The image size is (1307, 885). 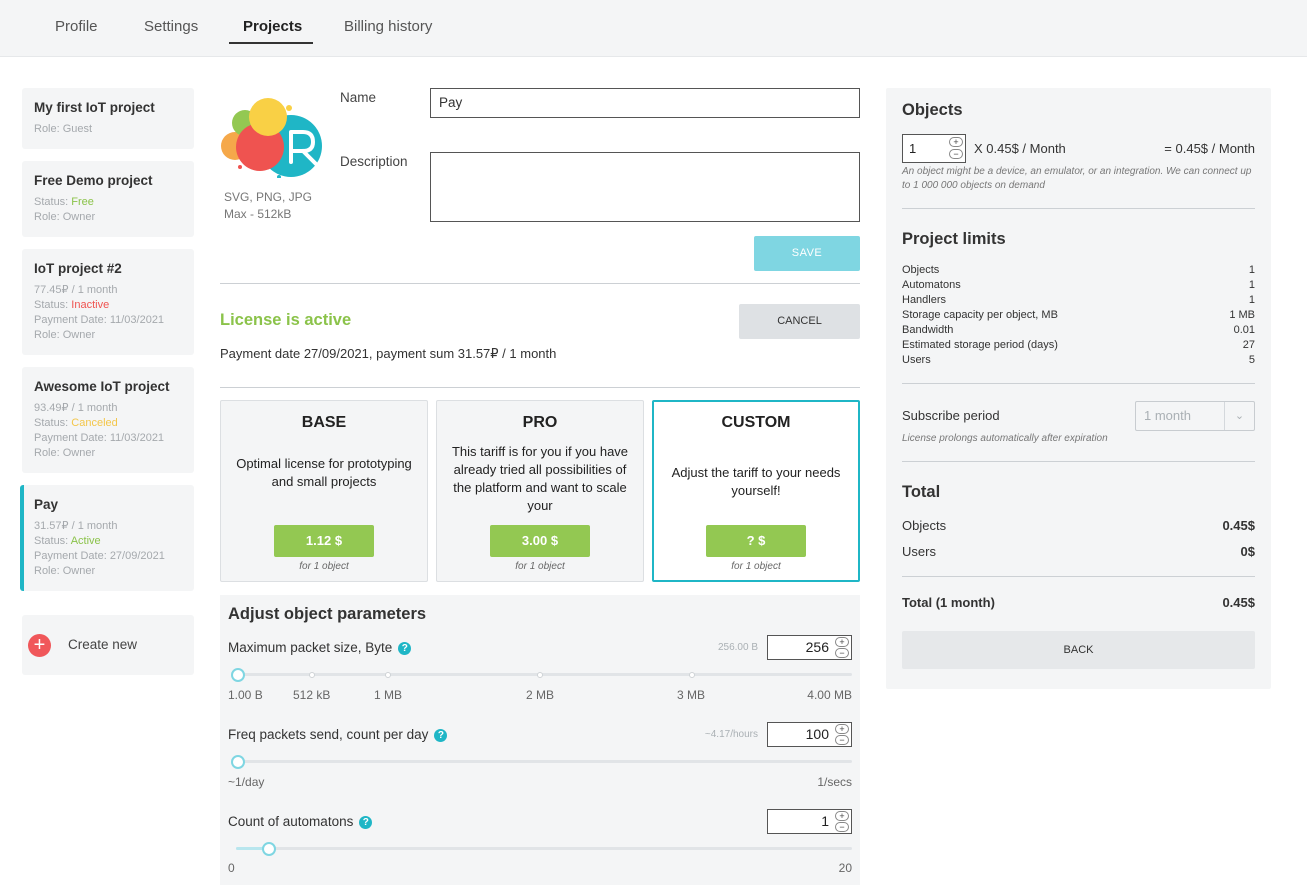 I want to click on tab-settings: Settings, so click(x=171, y=26).